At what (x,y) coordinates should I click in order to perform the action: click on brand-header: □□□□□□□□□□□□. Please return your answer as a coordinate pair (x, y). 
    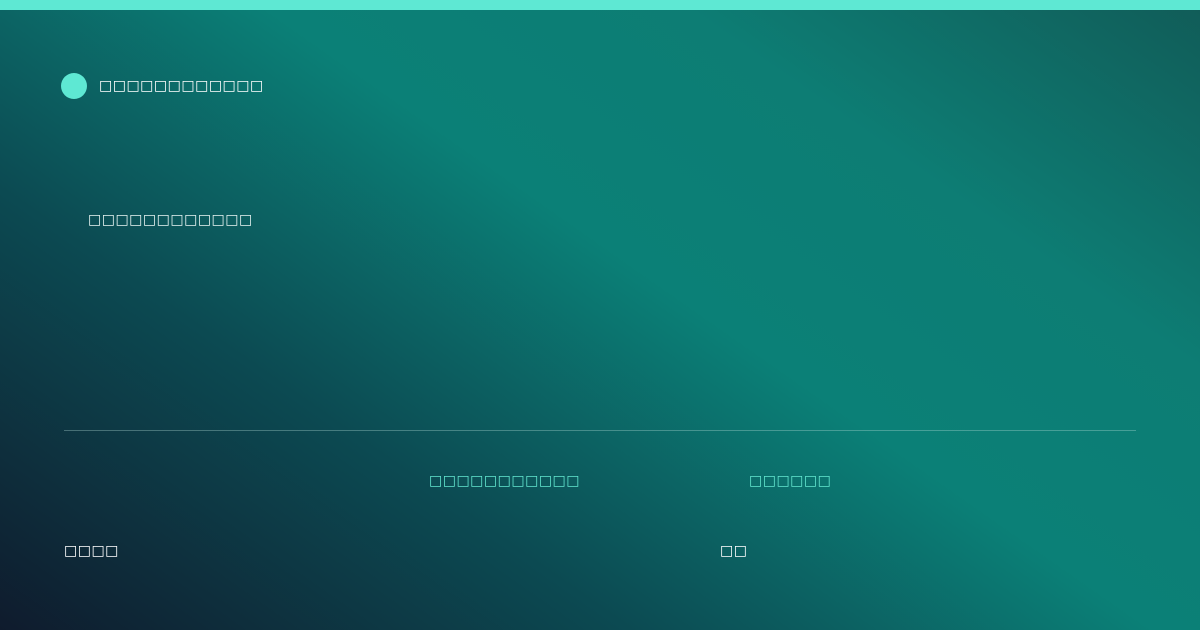
    Looking at the image, I should click on (162, 86).